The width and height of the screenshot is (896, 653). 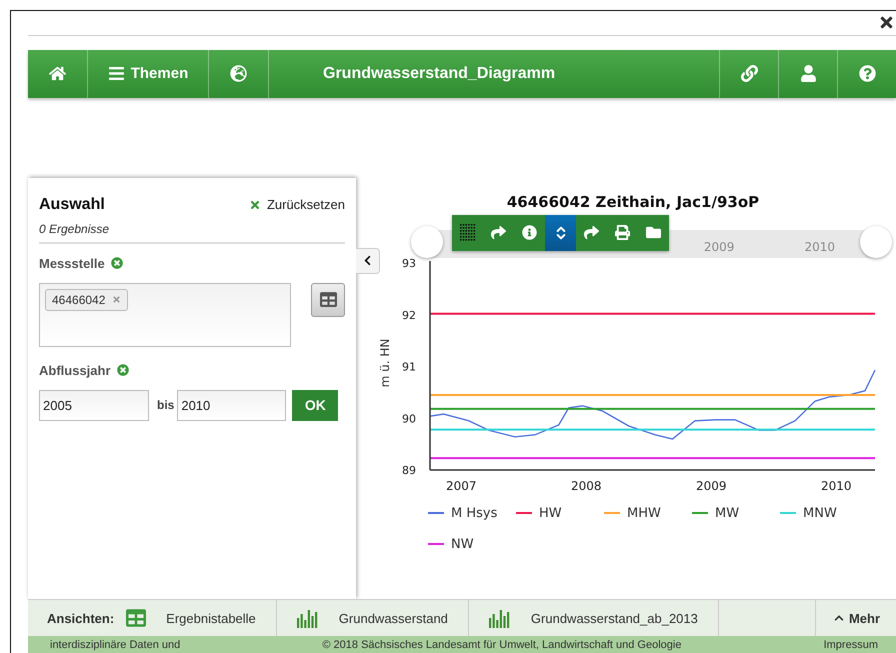 I want to click on help-icon, so click(x=867, y=73).